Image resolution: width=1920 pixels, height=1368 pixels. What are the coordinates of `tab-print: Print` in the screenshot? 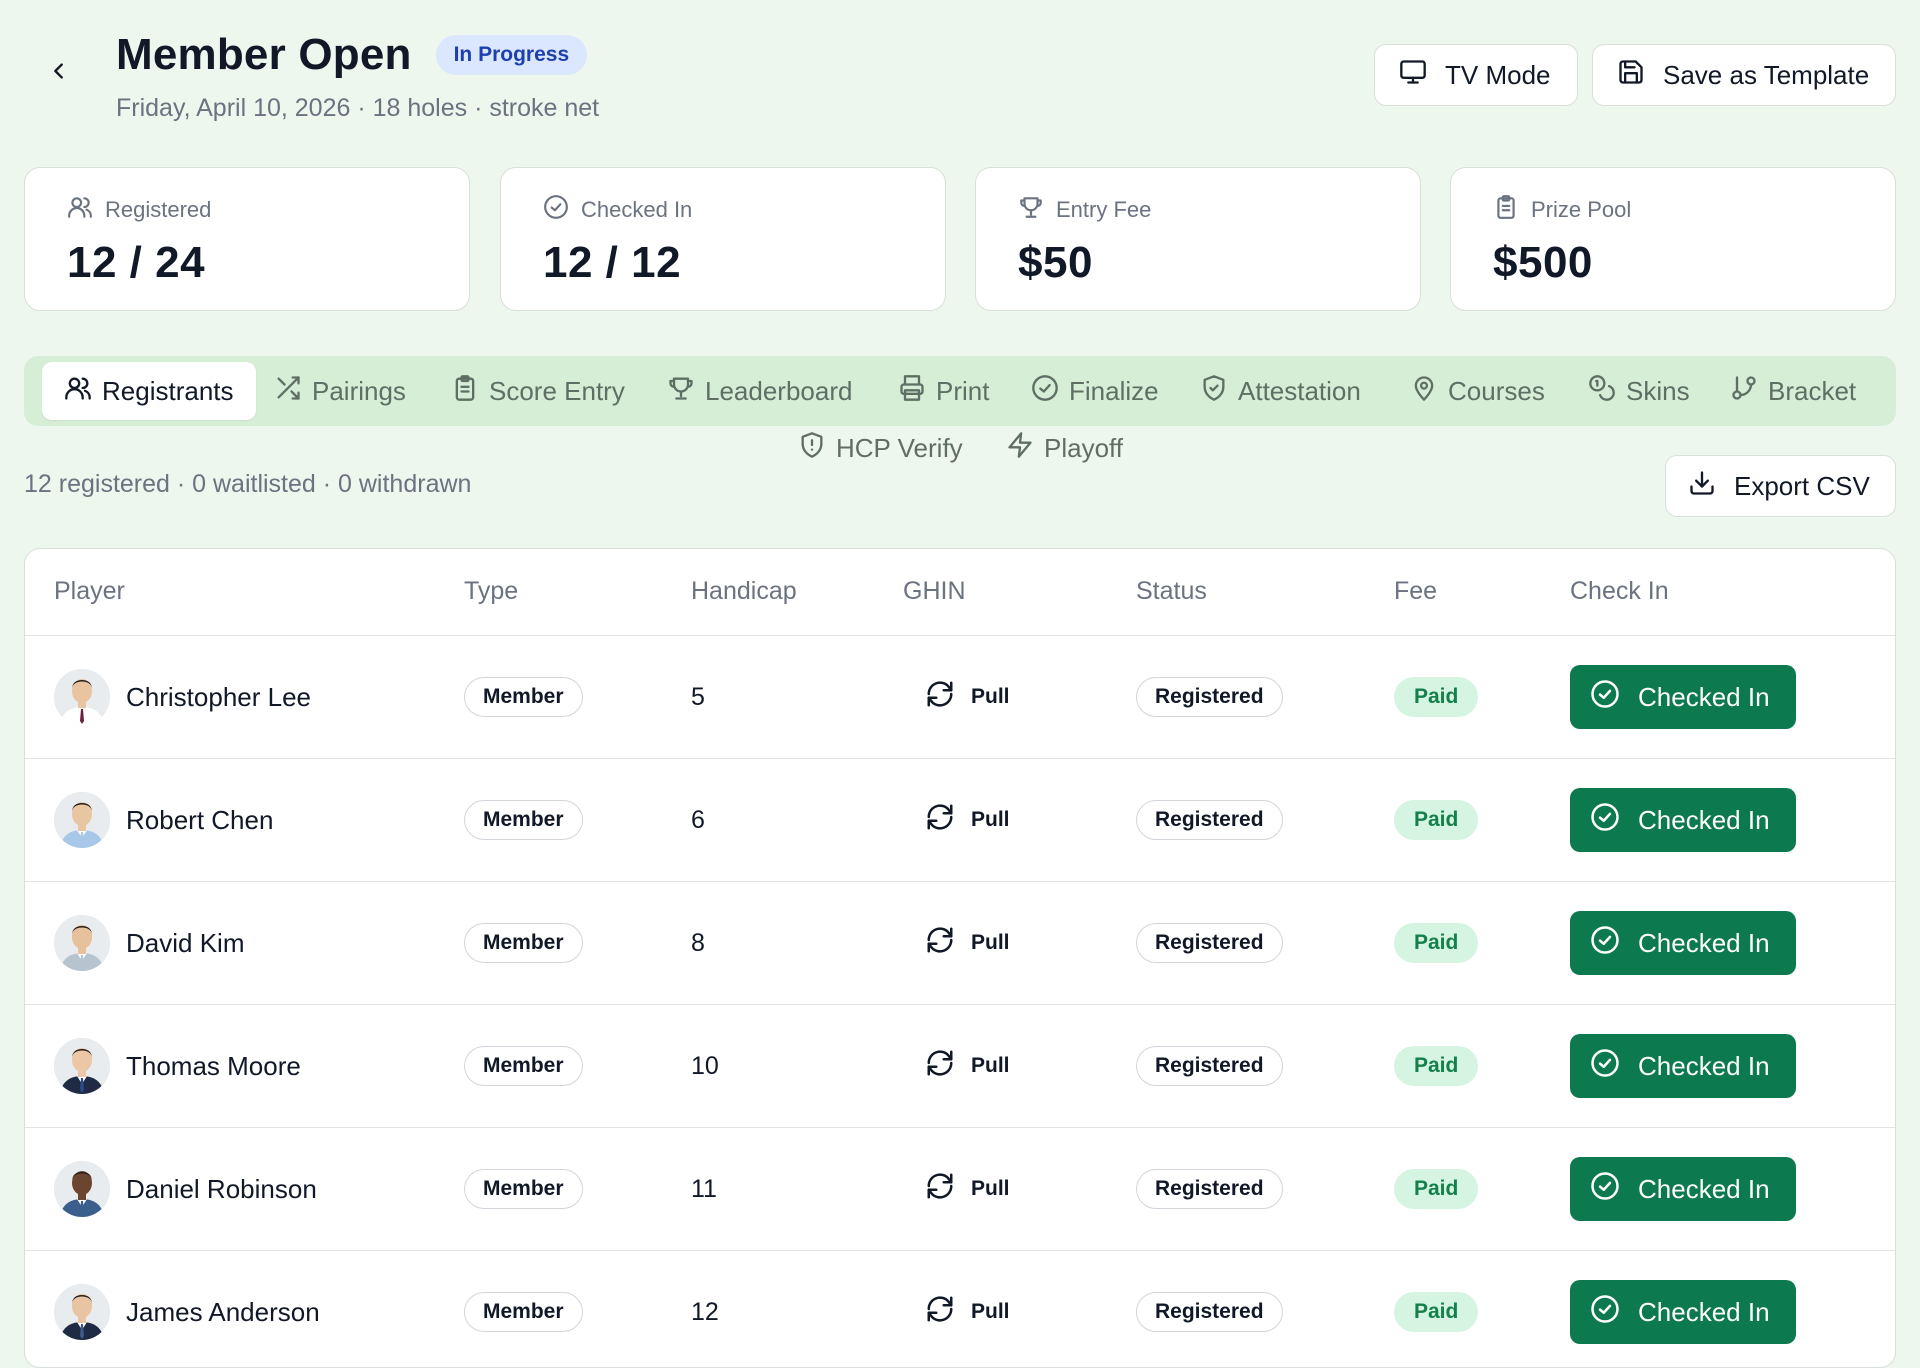 It's located at (943, 391).